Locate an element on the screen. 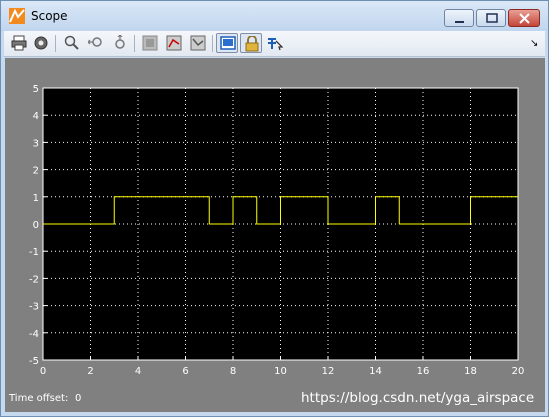 The width and height of the screenshot is (549, 417). zoom-icon is located at coordinates (71, 42).